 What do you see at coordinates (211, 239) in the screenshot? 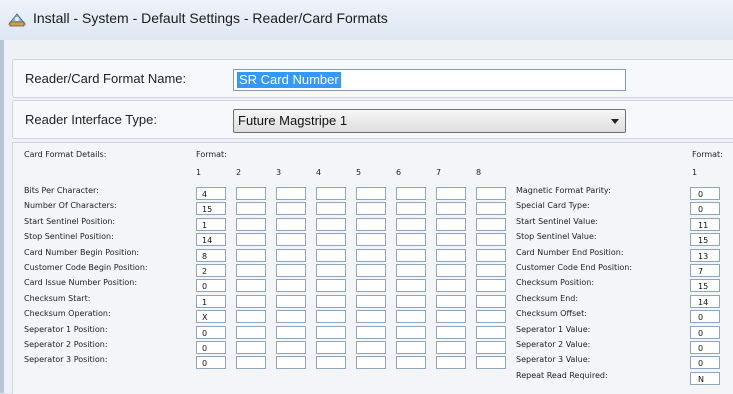
I see `format-value-field: 14` at bounding box center [211, 239].